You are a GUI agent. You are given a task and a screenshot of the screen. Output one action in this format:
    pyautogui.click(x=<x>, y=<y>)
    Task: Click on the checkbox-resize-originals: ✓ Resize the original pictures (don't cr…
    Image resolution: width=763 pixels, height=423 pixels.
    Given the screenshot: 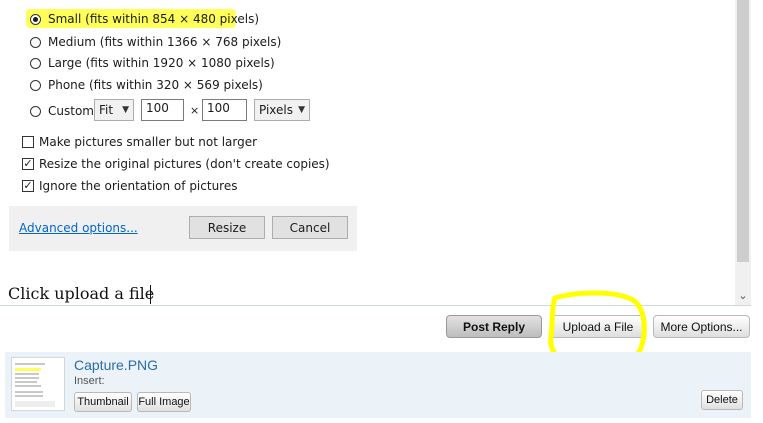 What is the action you would take?
    pyautogui.click(x=176, y=164)
    